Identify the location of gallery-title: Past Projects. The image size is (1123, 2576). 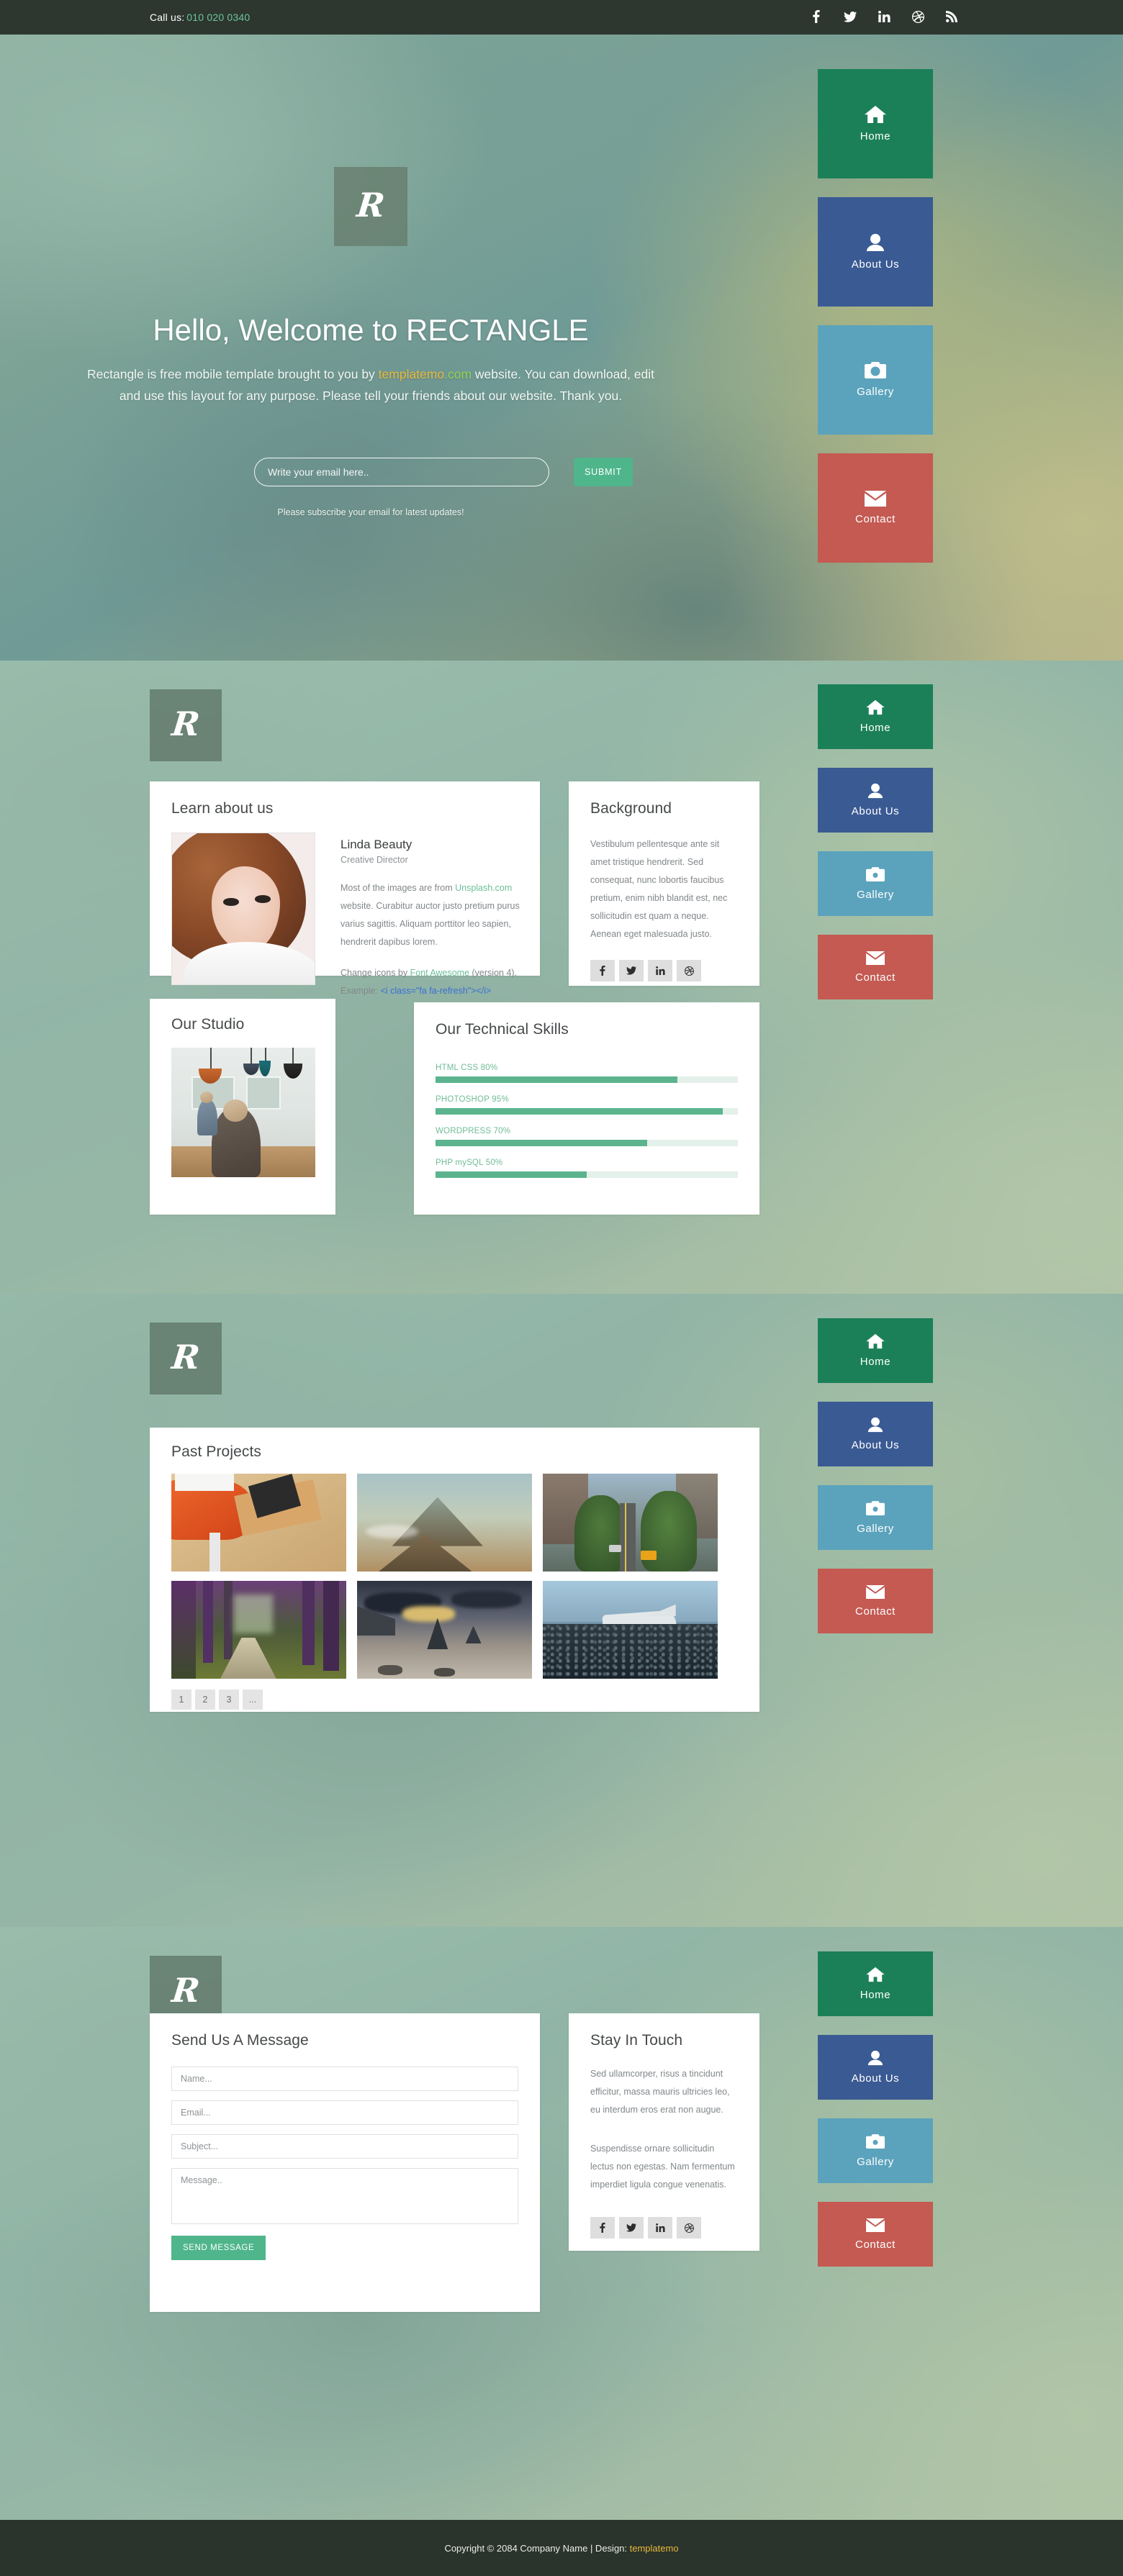
(216, 1451).